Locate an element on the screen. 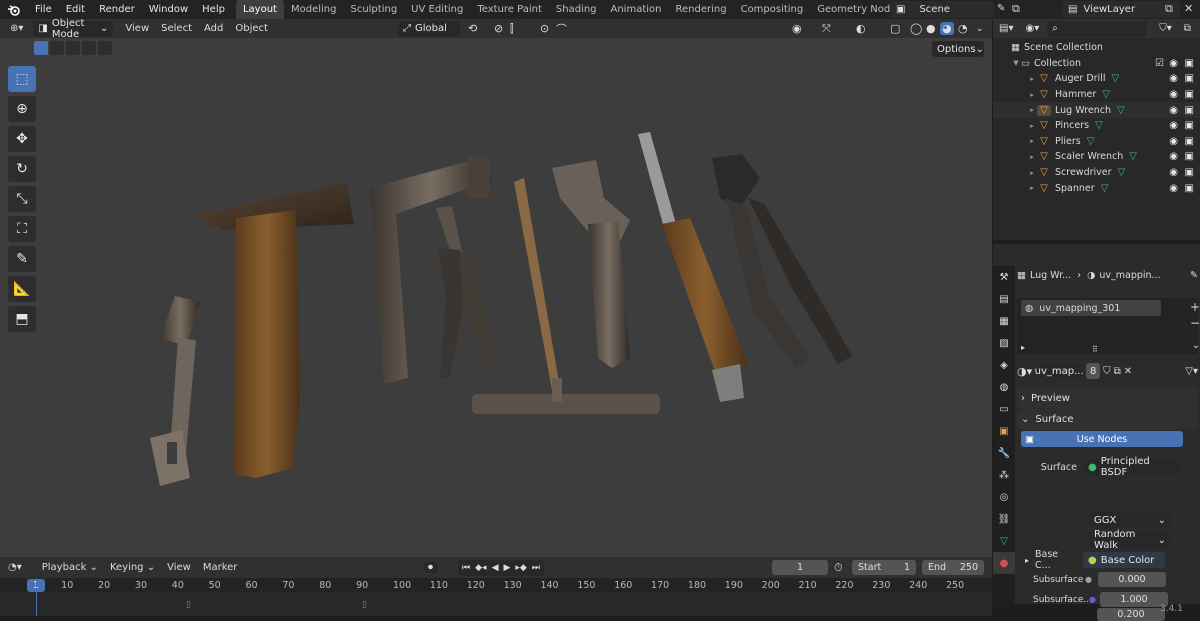  fake-user-icon: ⛉ is located at coordinates (1107, 371).